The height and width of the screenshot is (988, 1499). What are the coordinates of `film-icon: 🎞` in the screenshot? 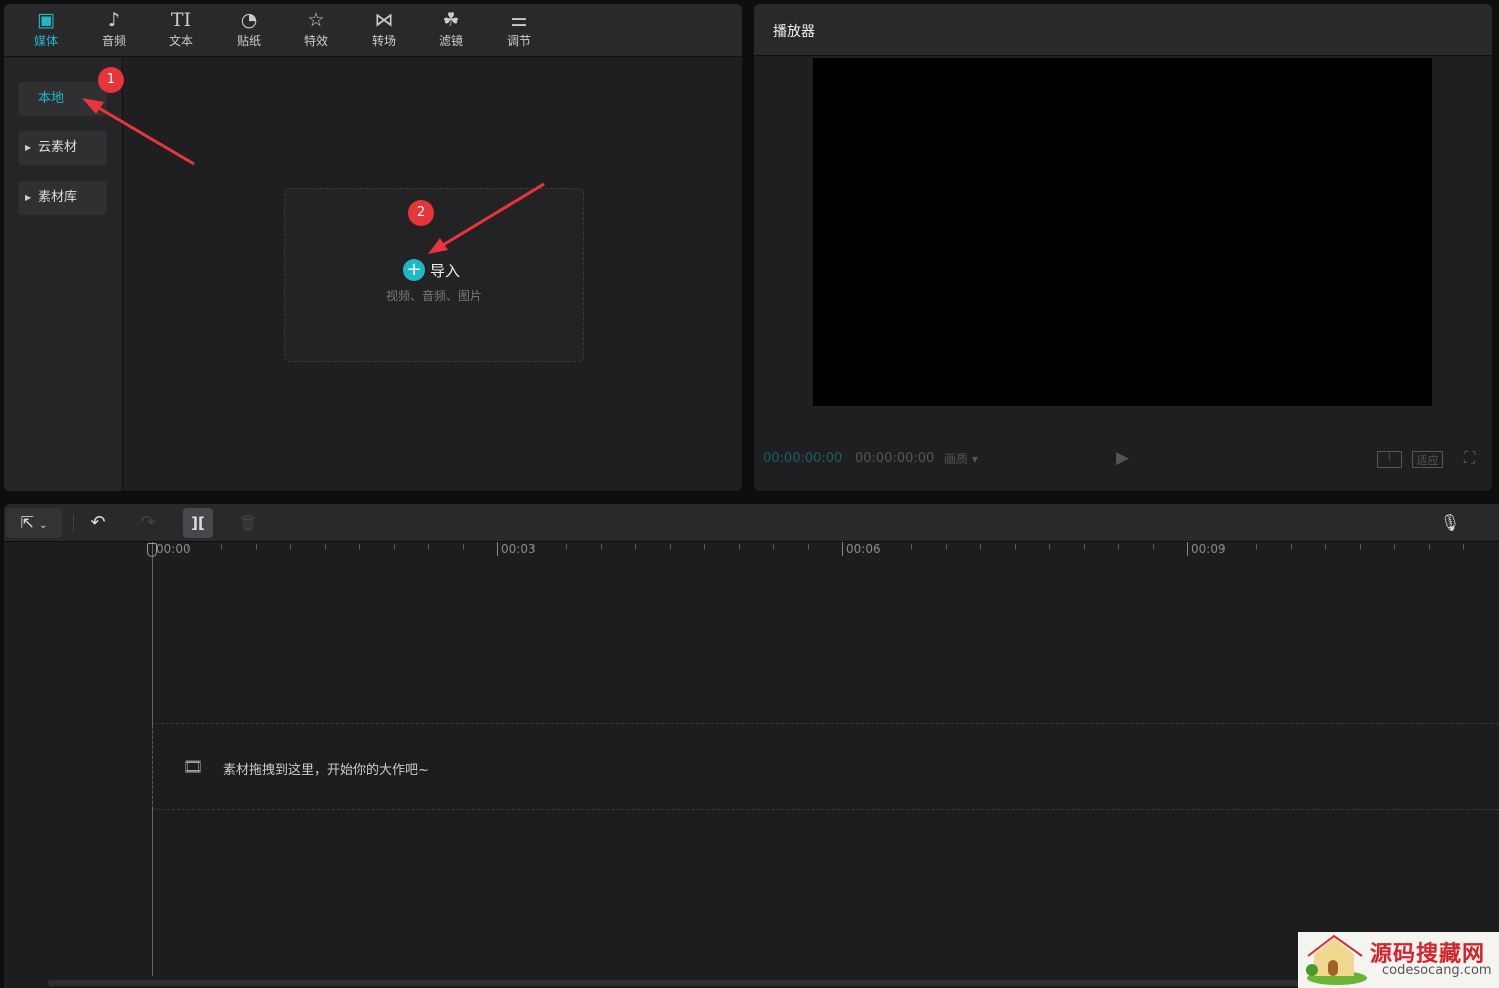 It's located at (193, 766).